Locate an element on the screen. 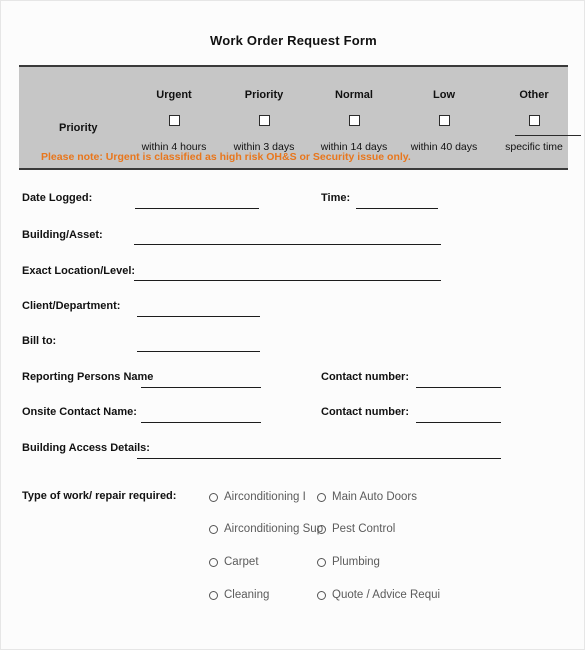  radio-option-quote-advice-required: Quote / Advice Requi is located at coordinates (387, 595).